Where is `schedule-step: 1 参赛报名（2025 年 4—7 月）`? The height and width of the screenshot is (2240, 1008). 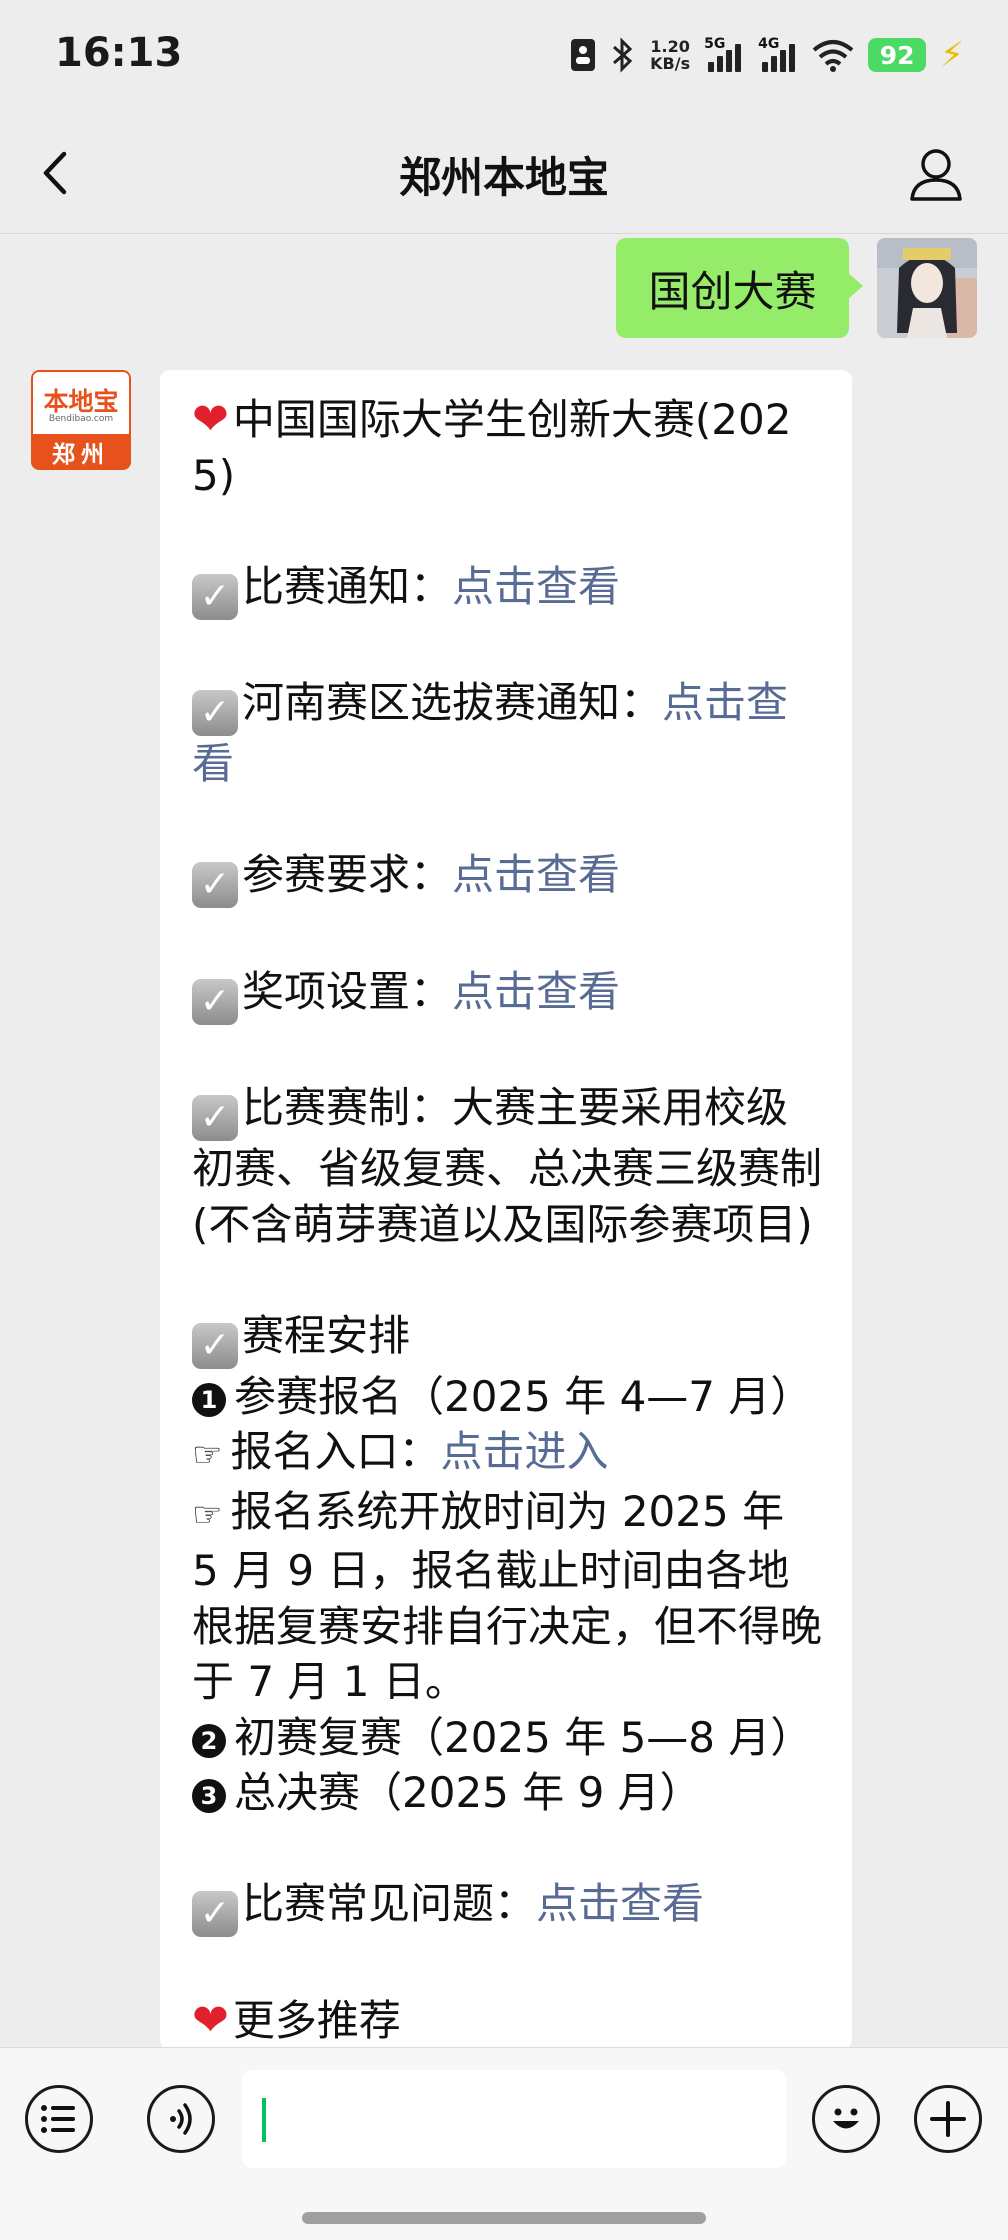
schedule-step: 1 参赛报名（2025 年 4—7 月） is located at coordinates (507, 1397).